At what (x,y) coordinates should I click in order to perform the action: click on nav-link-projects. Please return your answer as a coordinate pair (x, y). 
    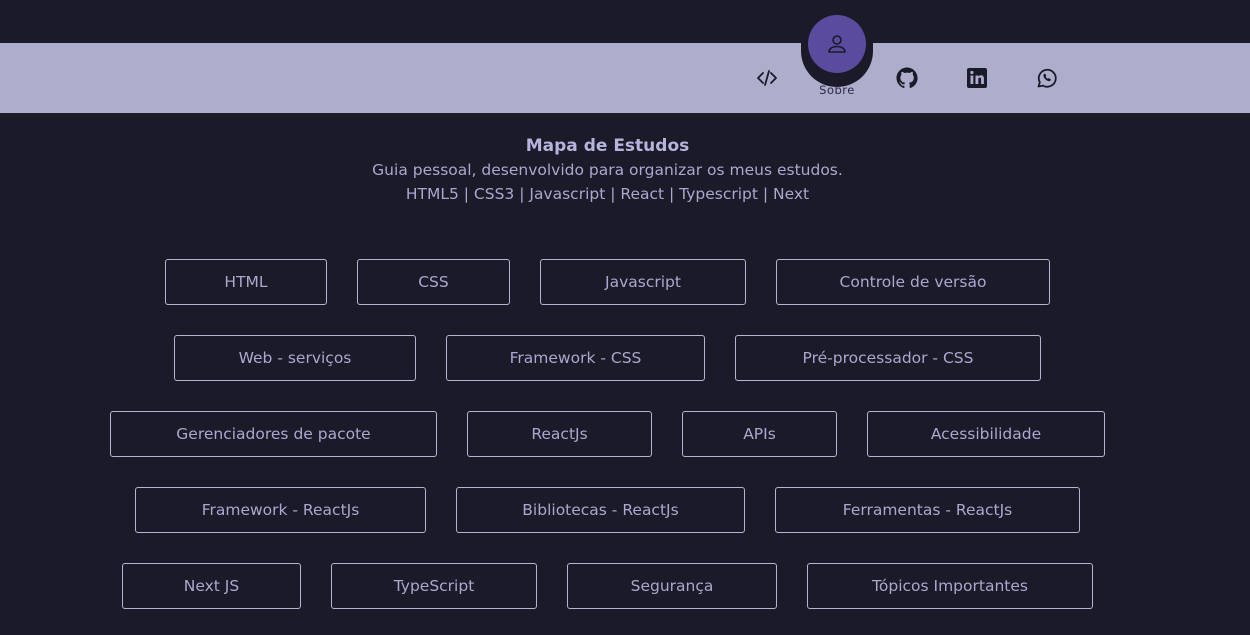
    Looking at the image, I should click on (767, 78).